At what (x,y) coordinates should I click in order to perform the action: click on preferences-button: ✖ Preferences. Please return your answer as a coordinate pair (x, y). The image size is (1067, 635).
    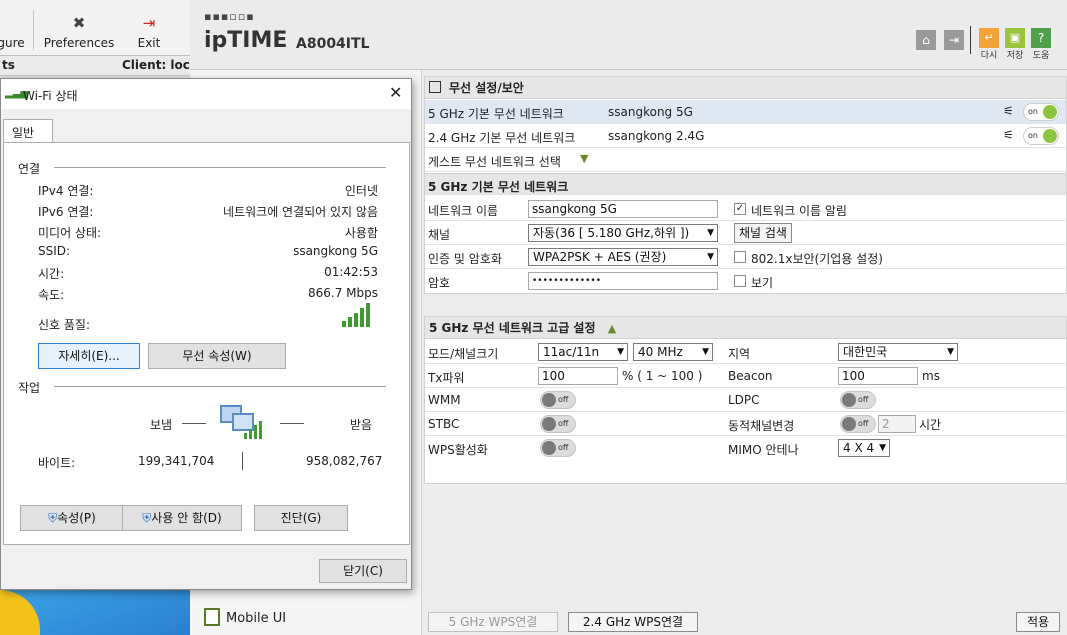
    Looking at the image, I should click on (79, 28).